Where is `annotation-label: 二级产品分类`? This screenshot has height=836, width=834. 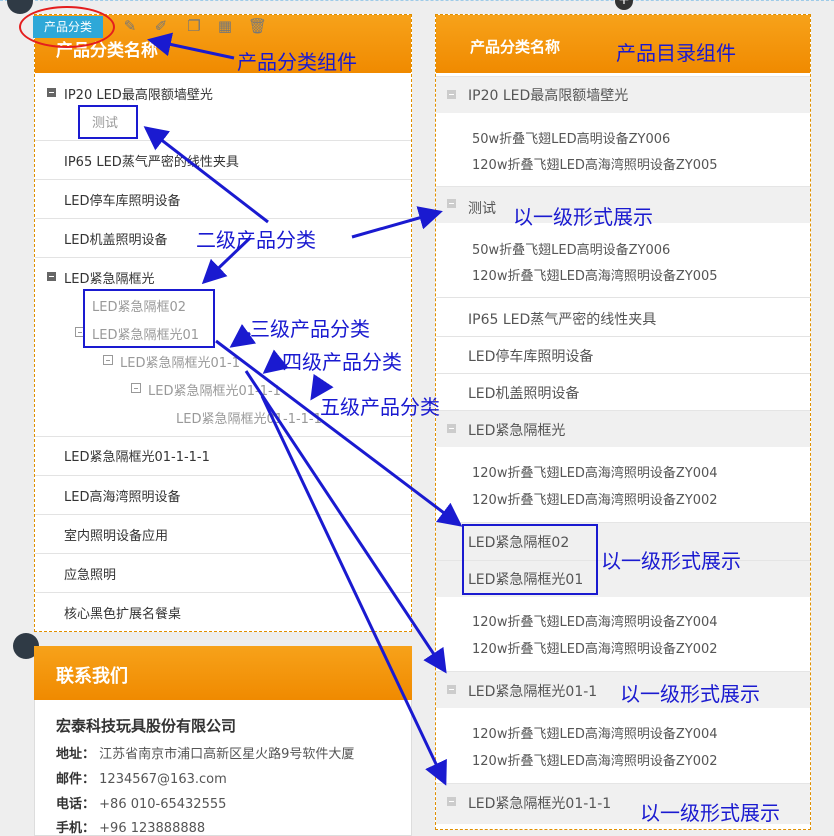 annotation-label: 二级产品分类 is located at coordinates (256, 240).